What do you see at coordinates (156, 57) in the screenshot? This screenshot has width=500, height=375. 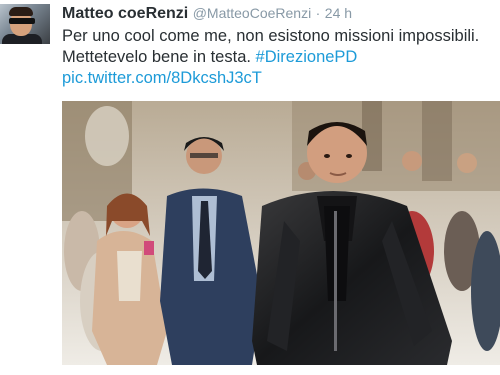 I see `tweet-text-line2: Mettetevelo bene in testa.` at bounding box center [156, 57].